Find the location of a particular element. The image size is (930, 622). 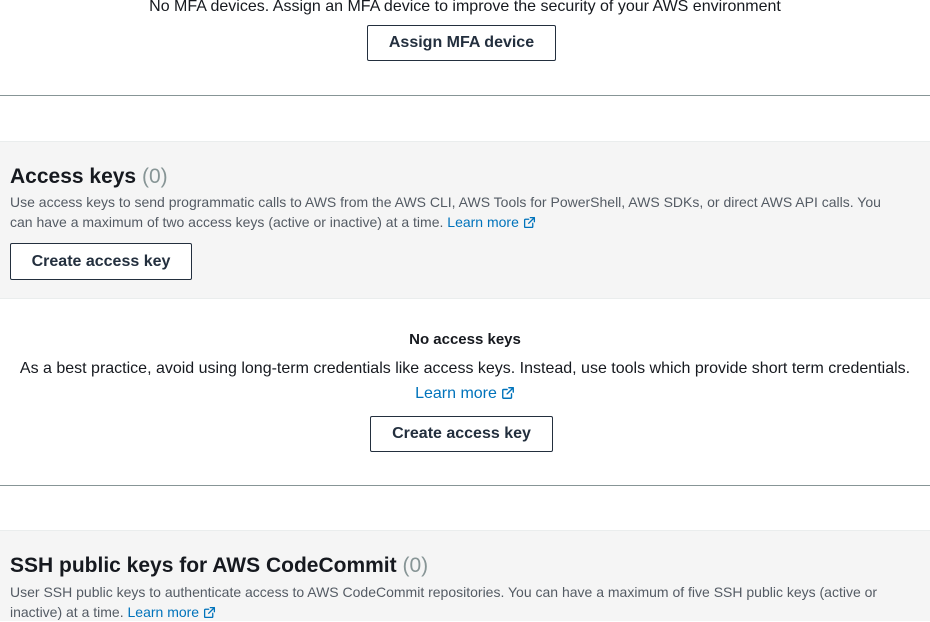

ssh-keys-count: (0) is located at coordinates (415, 565).